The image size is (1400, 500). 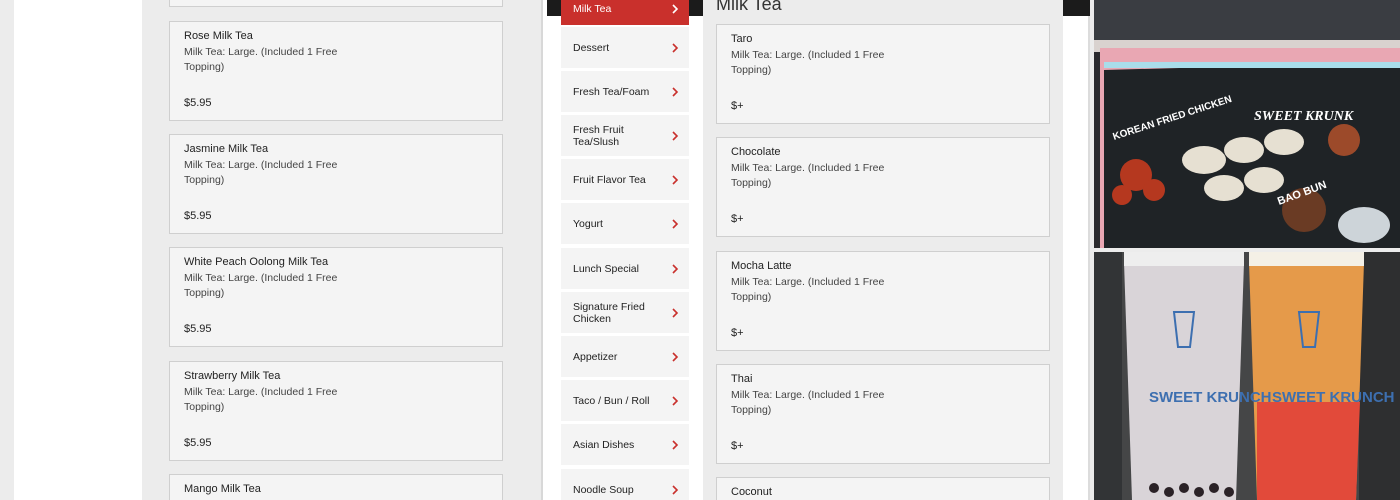 I want to click on category-label: Milk Tea, so click(x=592, y=8).